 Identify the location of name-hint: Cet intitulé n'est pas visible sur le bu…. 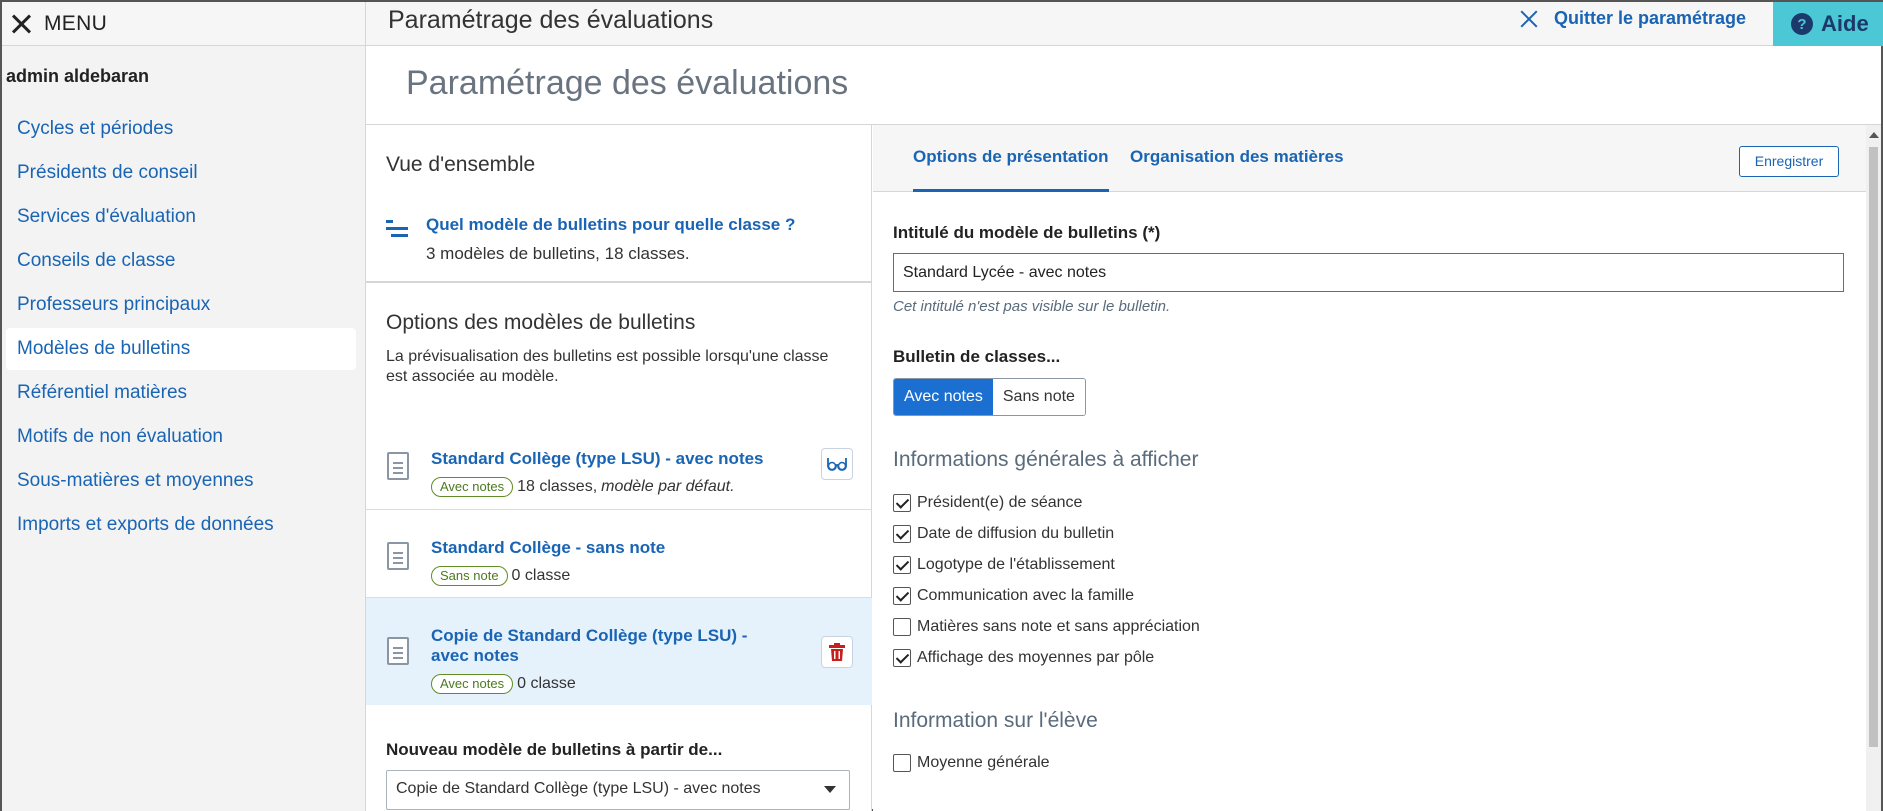
(1032, 306).